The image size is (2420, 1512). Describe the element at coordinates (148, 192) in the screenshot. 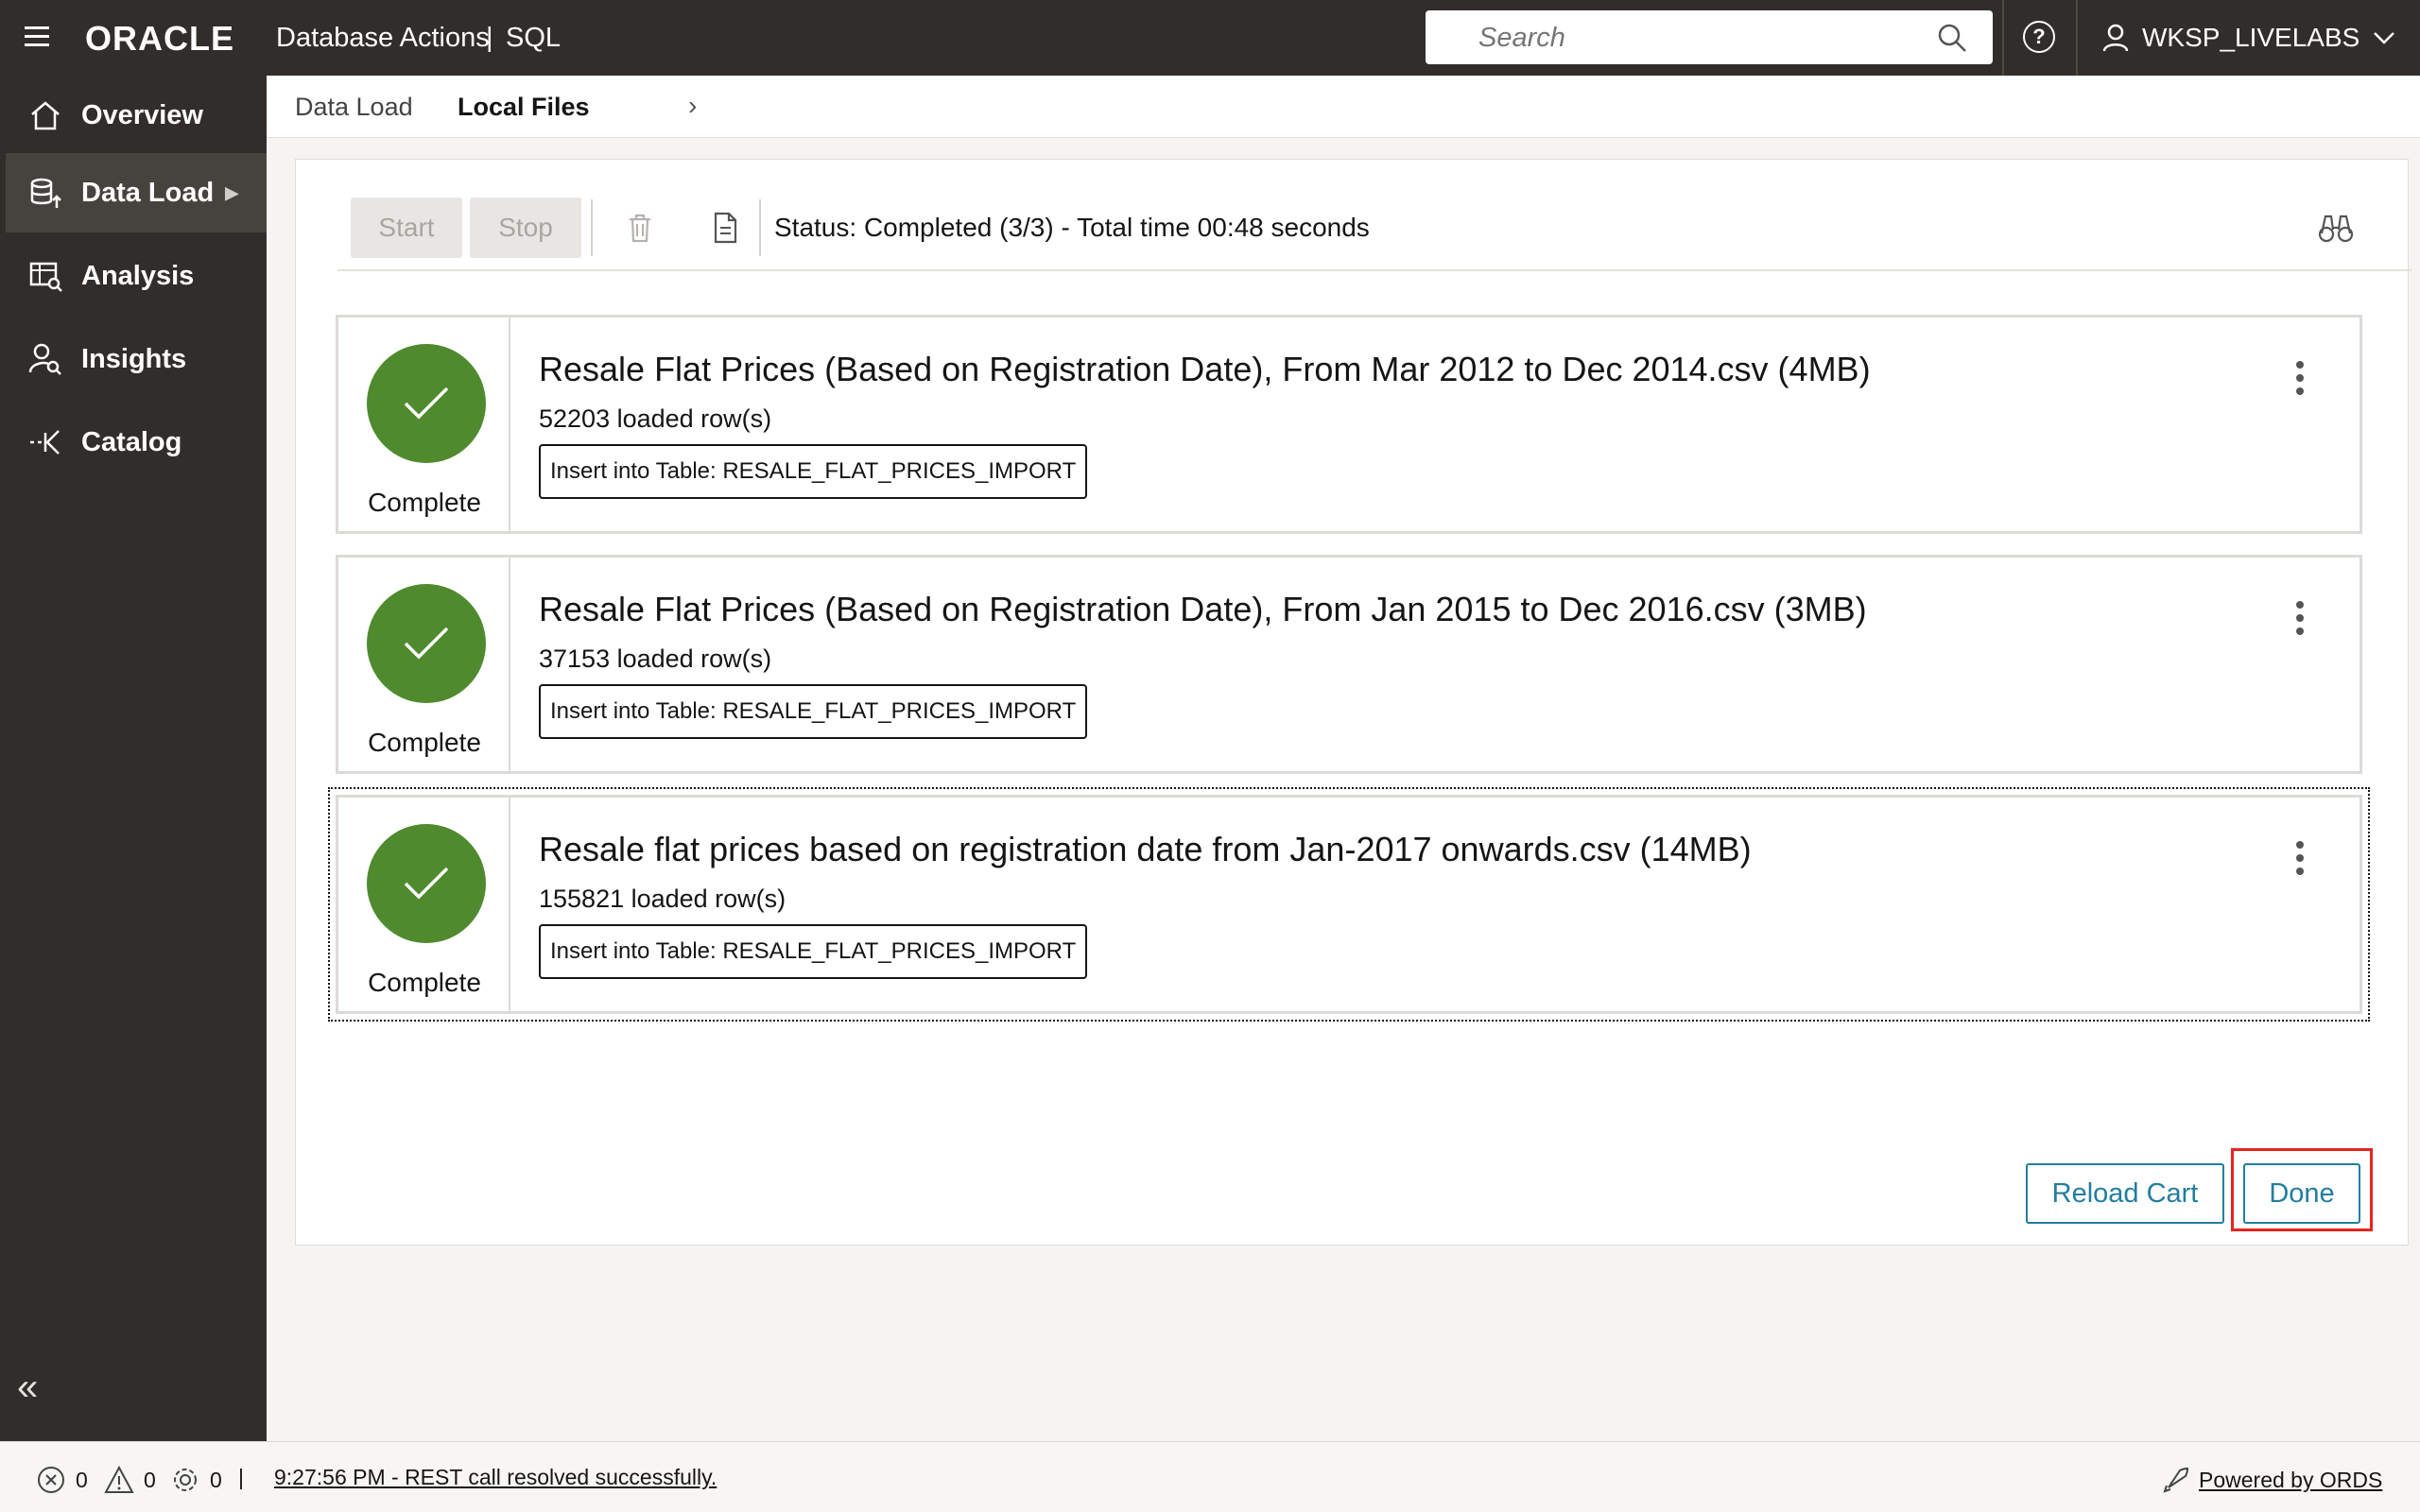

I see `sidebar-item-label: Data Load` at that location.